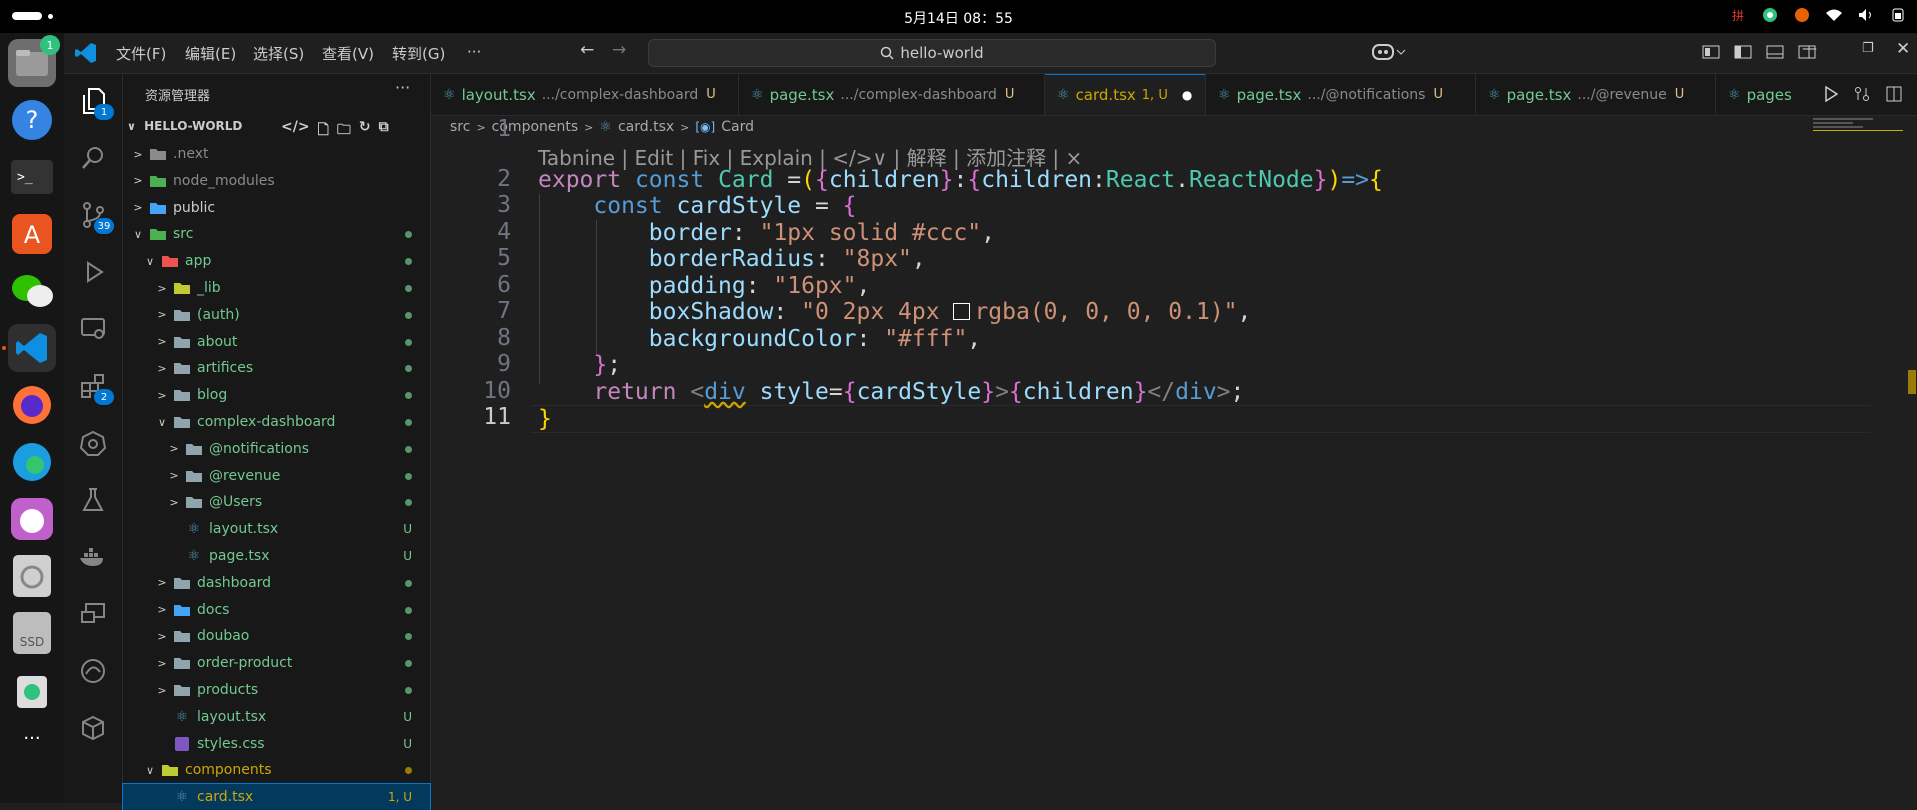 This screenshot has width=1917, height=810. Describe the element at coordinates (32, 738) in the screenshot. I see `show-apps-icon: ···` at that location.